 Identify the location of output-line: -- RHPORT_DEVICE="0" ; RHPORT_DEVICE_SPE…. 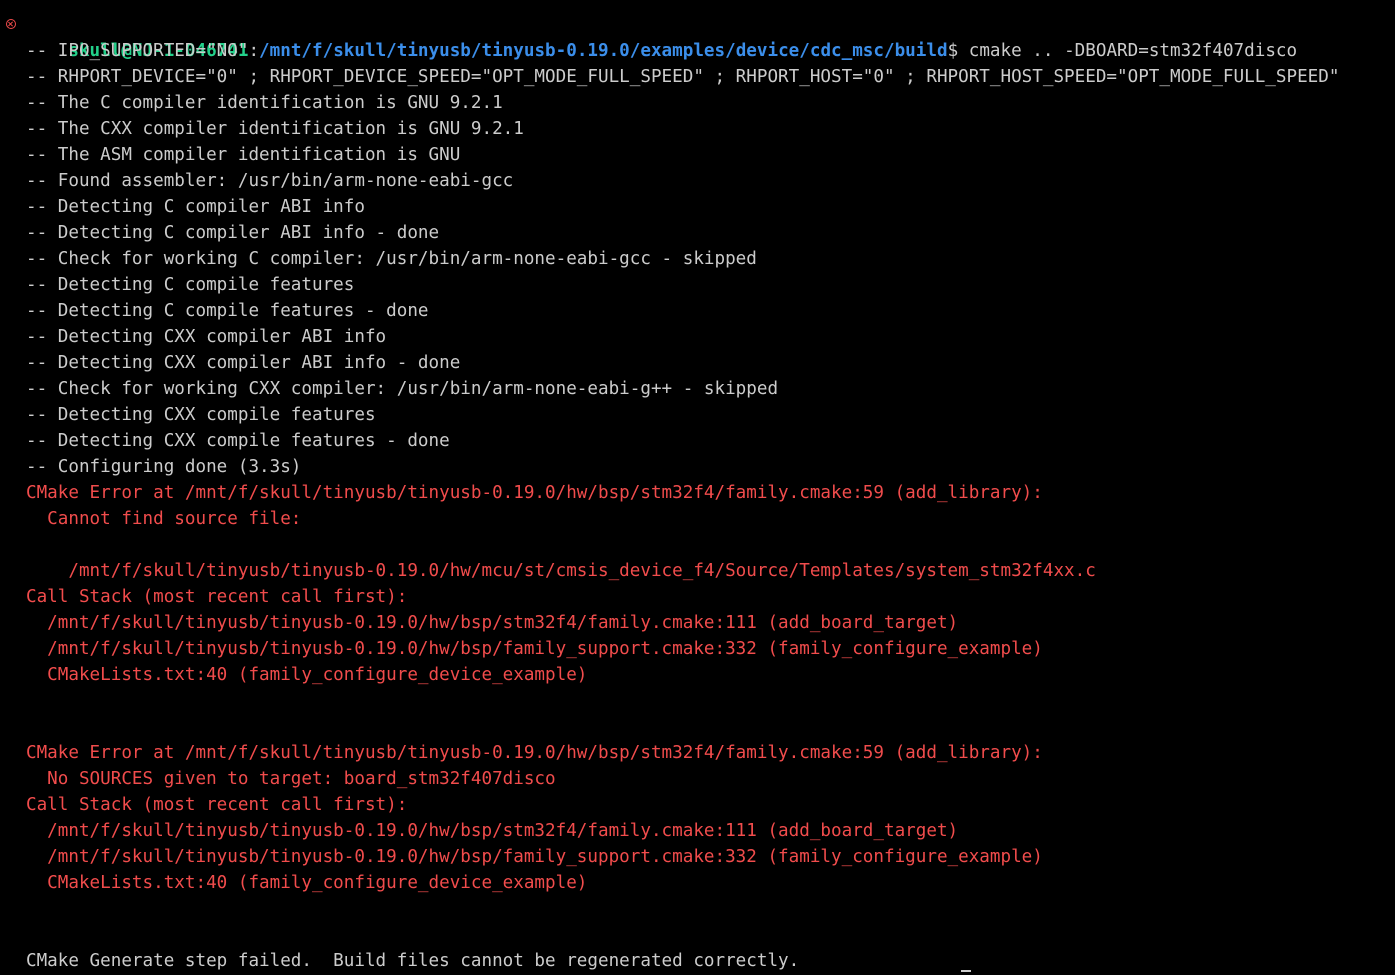
(683, 77).